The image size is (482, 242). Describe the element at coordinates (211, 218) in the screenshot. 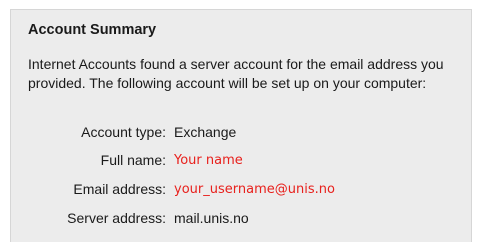

I see `server-address-value: mail.unis.no` at that location.